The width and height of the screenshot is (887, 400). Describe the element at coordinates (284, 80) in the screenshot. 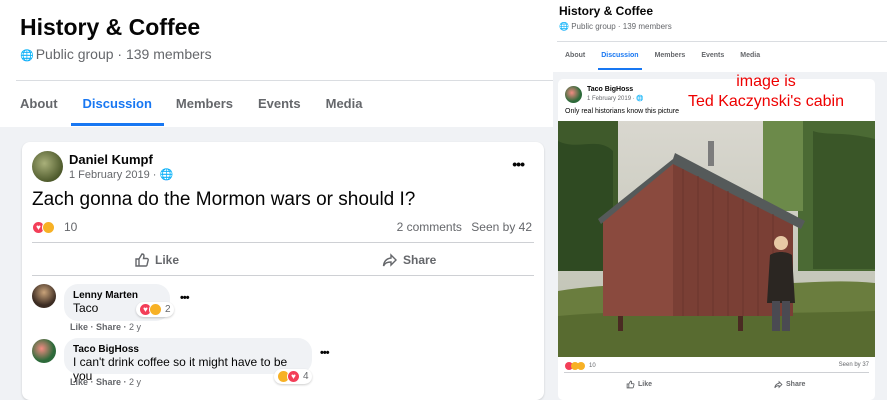

I see `header-divider` at that location.